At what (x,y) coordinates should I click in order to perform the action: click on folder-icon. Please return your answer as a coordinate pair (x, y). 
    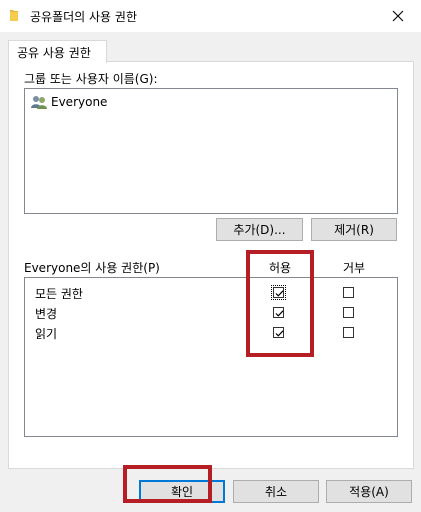
    Looking at the image, I should click on (14, 15).